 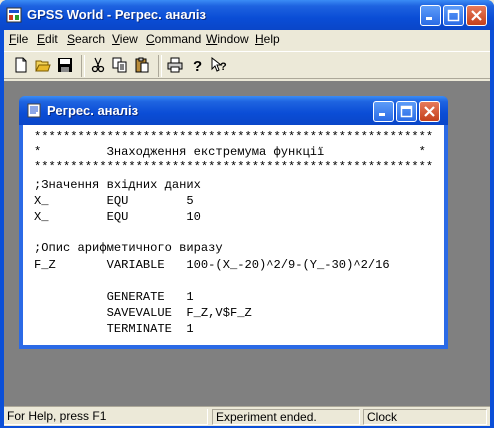 I want to click on code-line: SAVEVALUE F_Z,V$F_Z, so click(x=143, y=313).